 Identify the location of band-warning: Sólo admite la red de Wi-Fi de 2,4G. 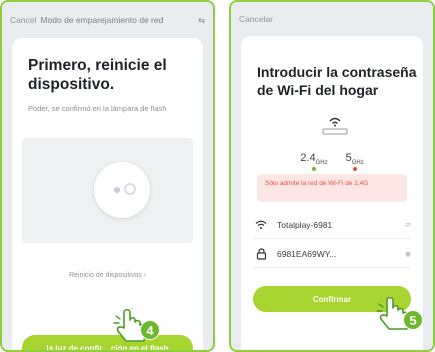
(332, 188).